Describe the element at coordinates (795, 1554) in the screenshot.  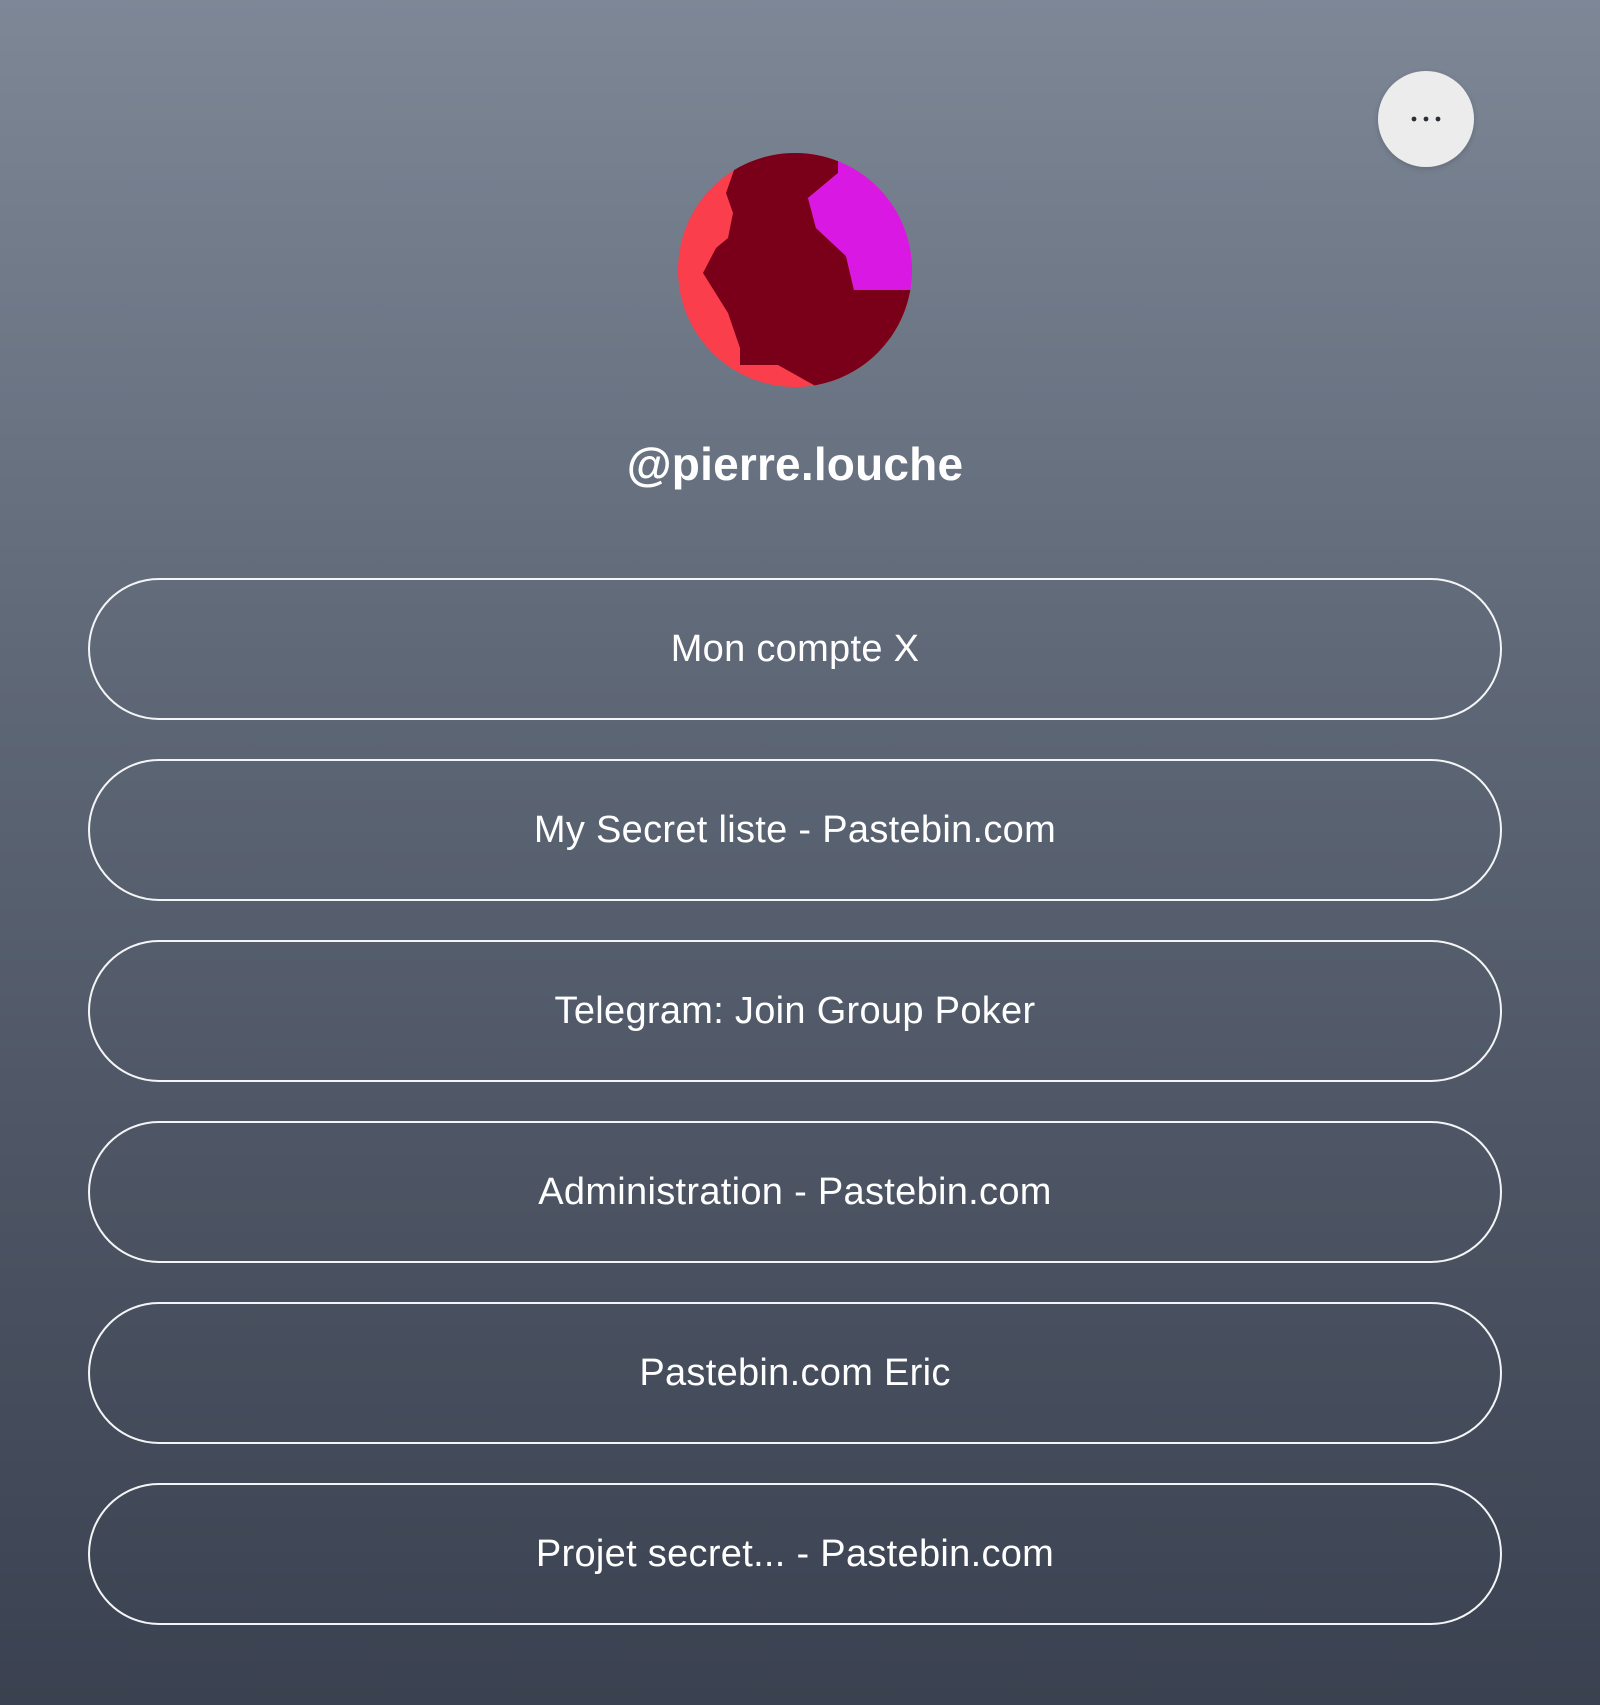
I see `link-button-projet-secret: Projet secret... - Pastebin.com` at that location.